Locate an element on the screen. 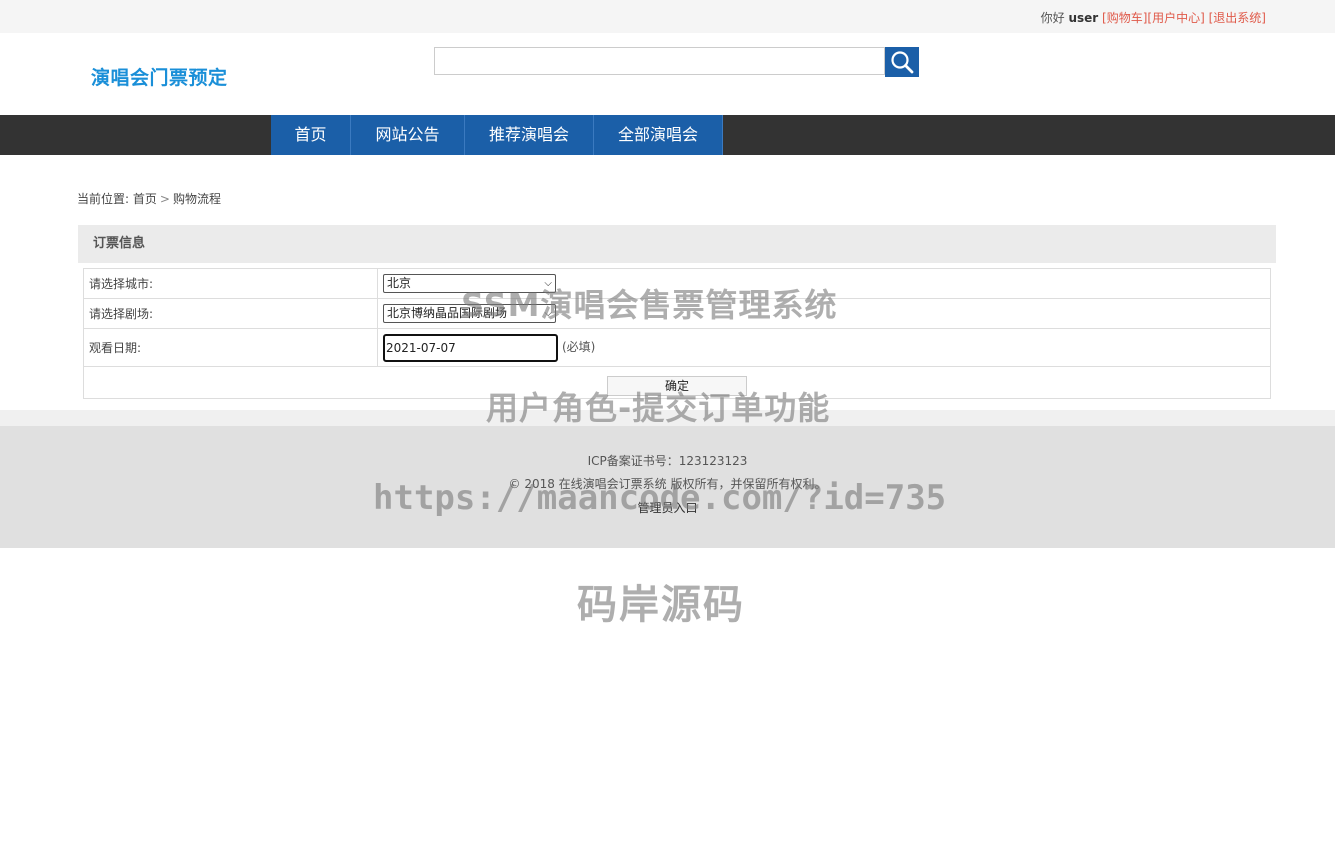 The width and height of the screenshot is (1335, 850). main-nav: 首页 网站公告 推荐演唱会 全部演唱会 is located at coordinates (667, 135).